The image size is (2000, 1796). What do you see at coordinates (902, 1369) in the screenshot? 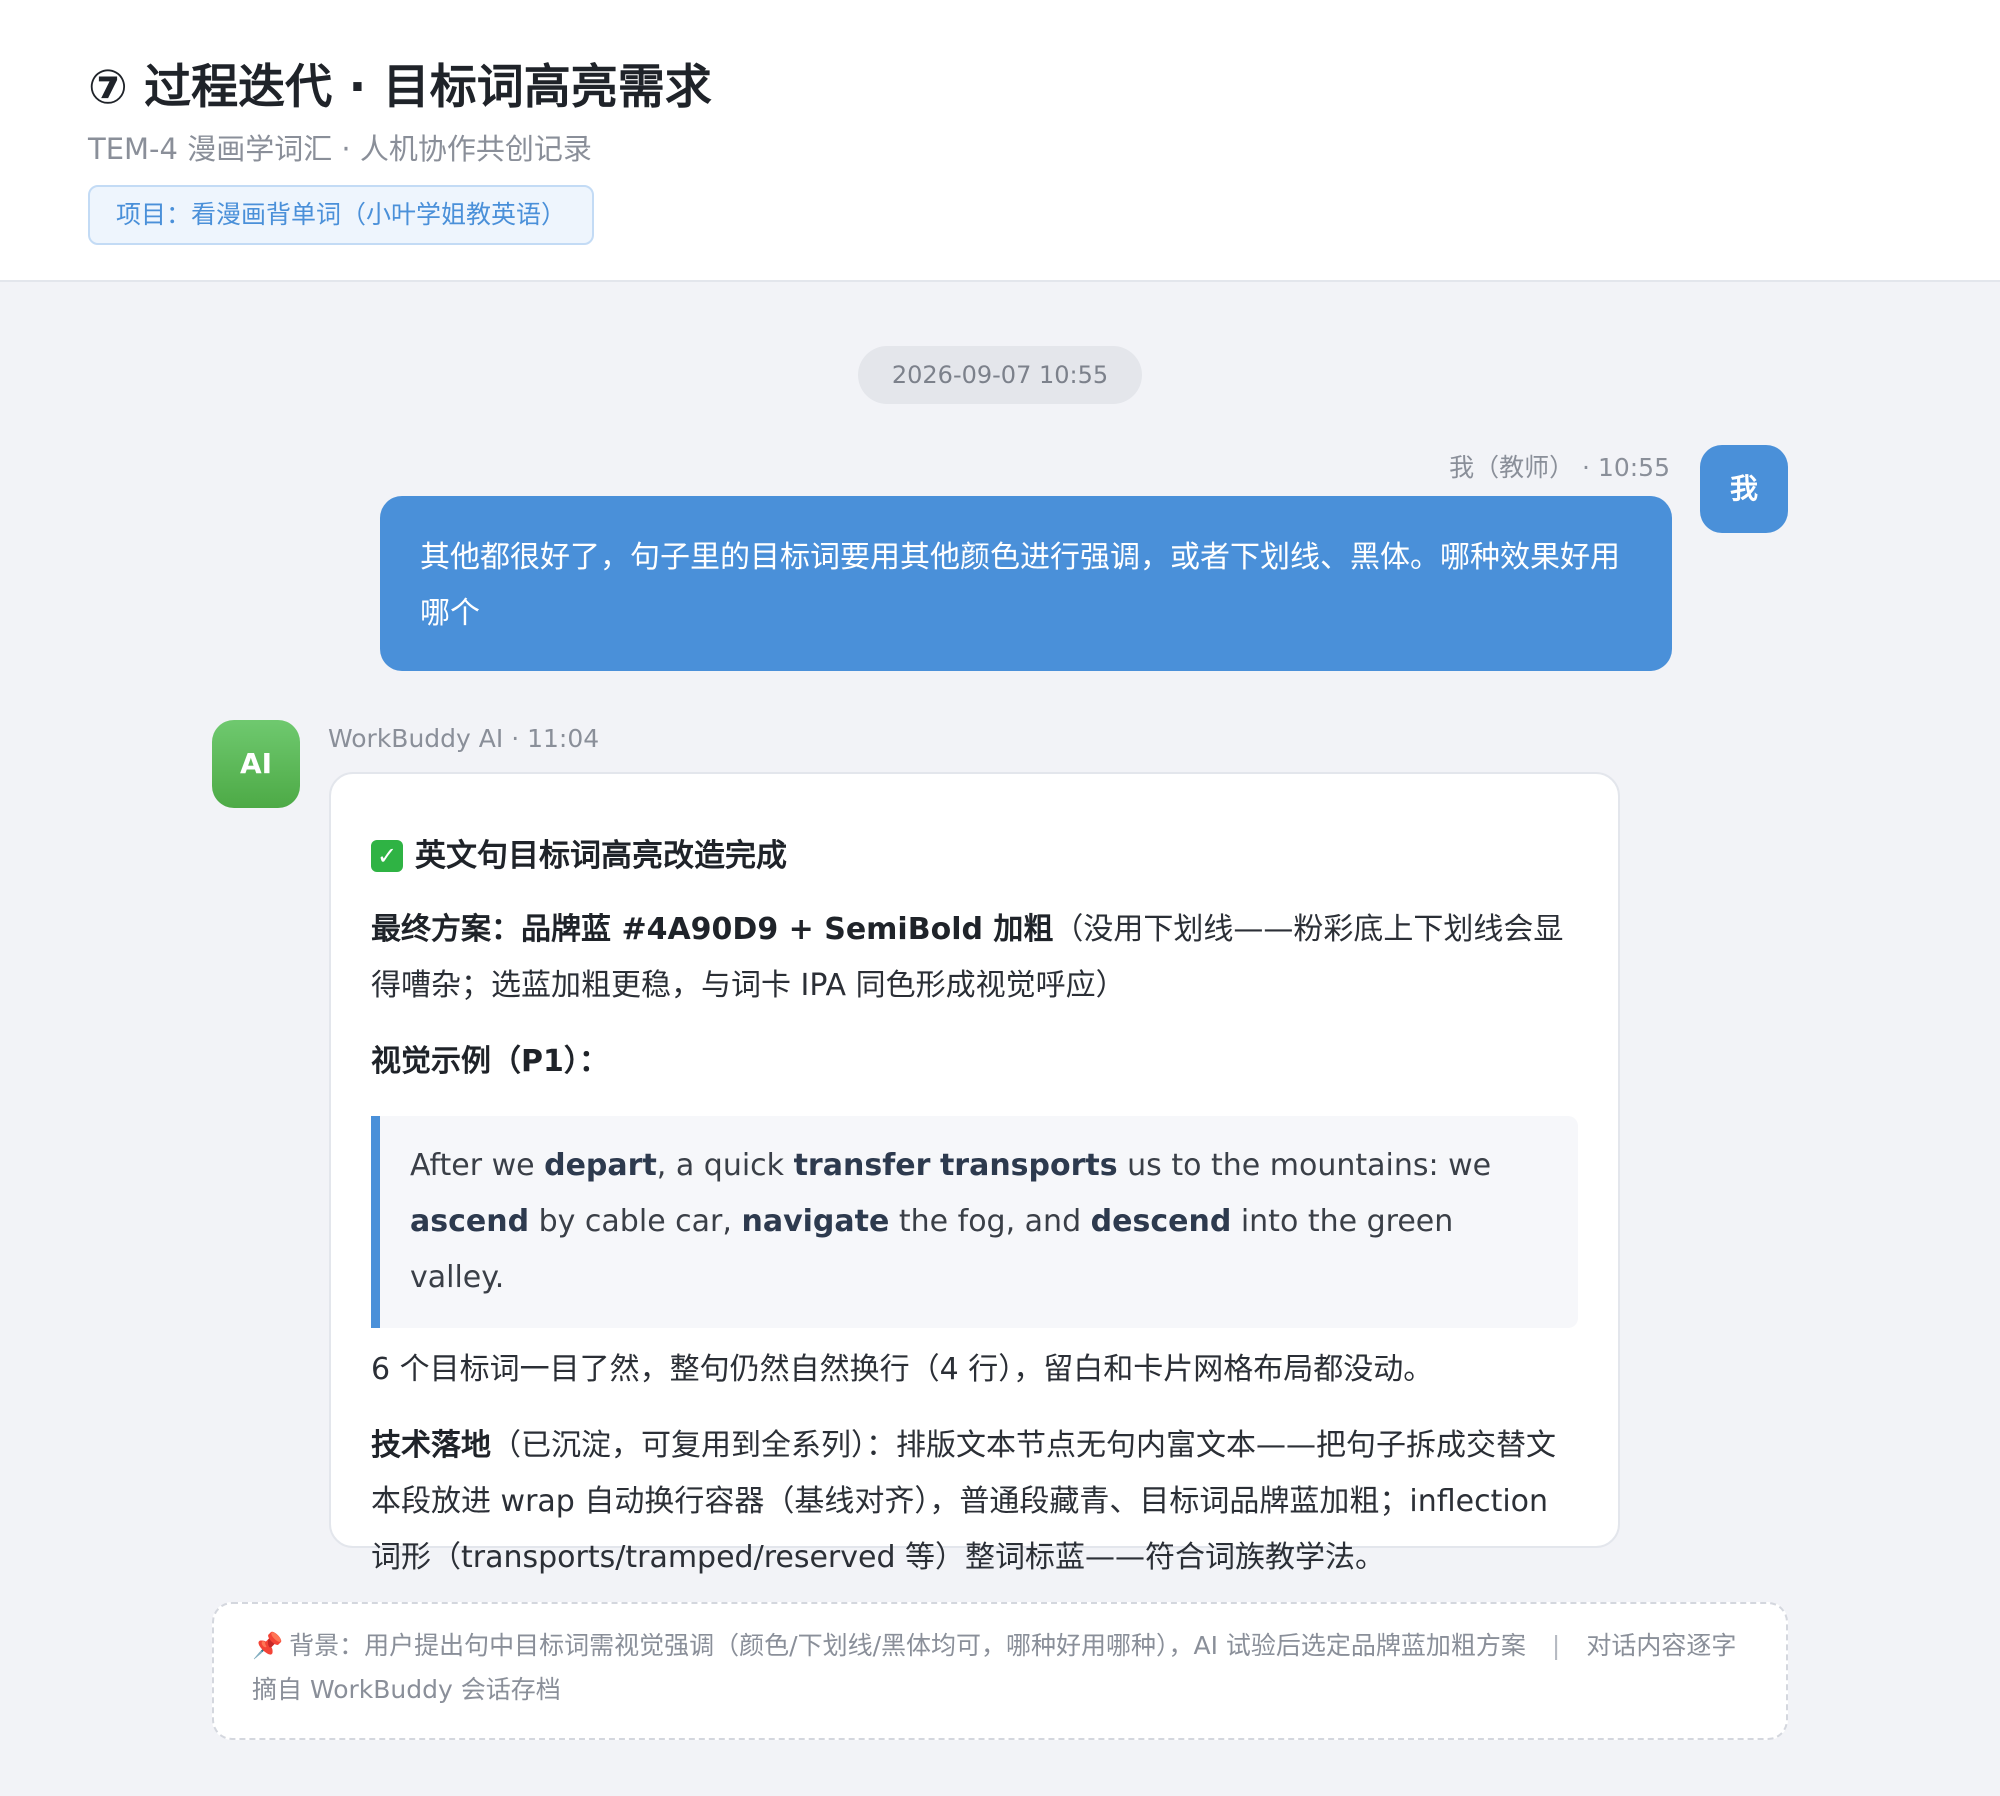
I see `summary-paragraph: 6 个目标词一目了然，整句仍然自然换行（4 行），留白和卡片网格布局都没动。` at bounding box center [902, 1369].